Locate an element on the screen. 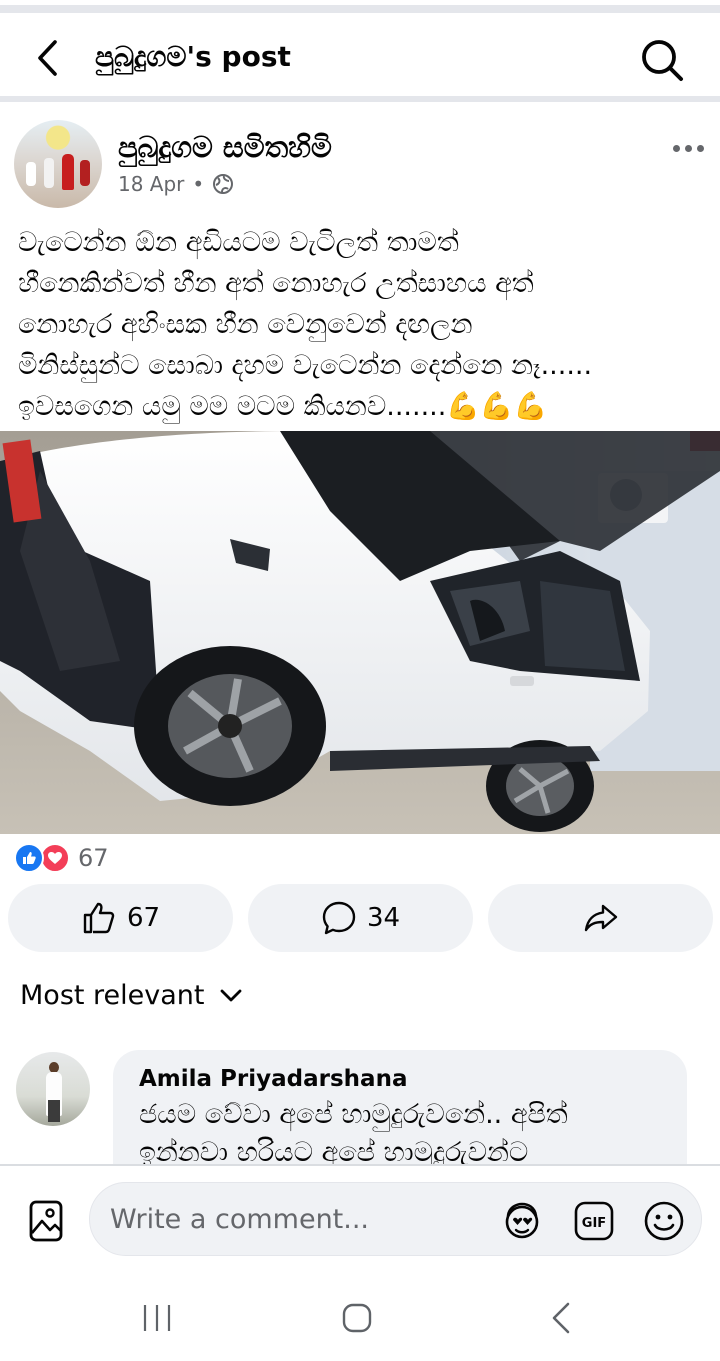 The image size is (720, 1361). comment-sort-dropdown: Most relevant is located at coordinates (131, 995).